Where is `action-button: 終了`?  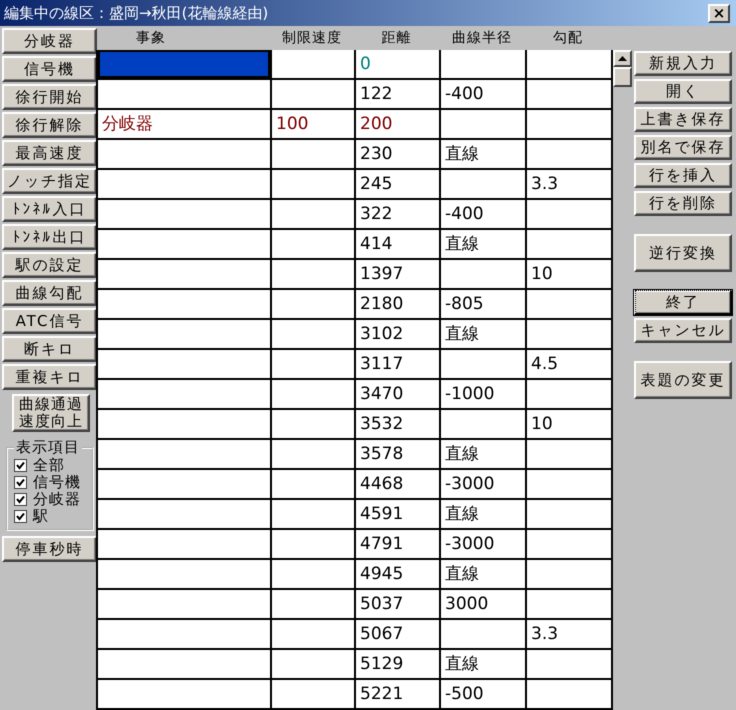
action-button: 終了 is located at coordinates (683, 302).